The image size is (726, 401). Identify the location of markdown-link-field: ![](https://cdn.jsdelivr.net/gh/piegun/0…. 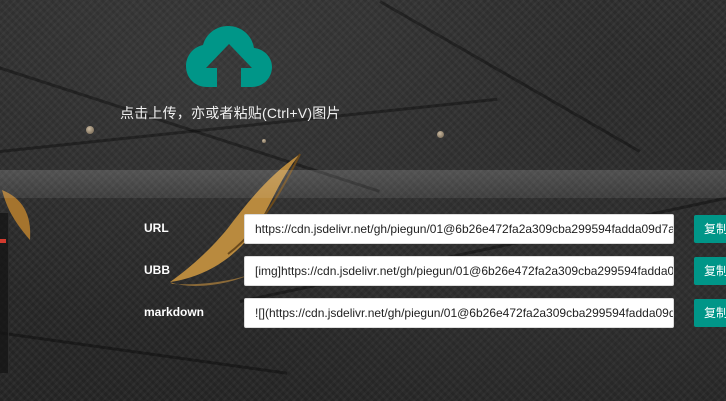
(459, 313).